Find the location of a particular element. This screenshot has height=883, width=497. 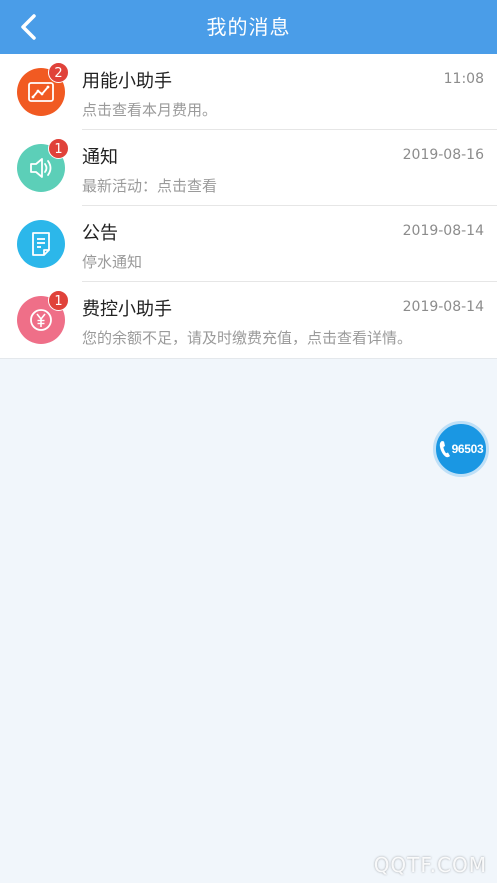

message-preview: 您的余额不足，请及时缴费充值，点击查看详情。 is located at coordinates (247, 338).